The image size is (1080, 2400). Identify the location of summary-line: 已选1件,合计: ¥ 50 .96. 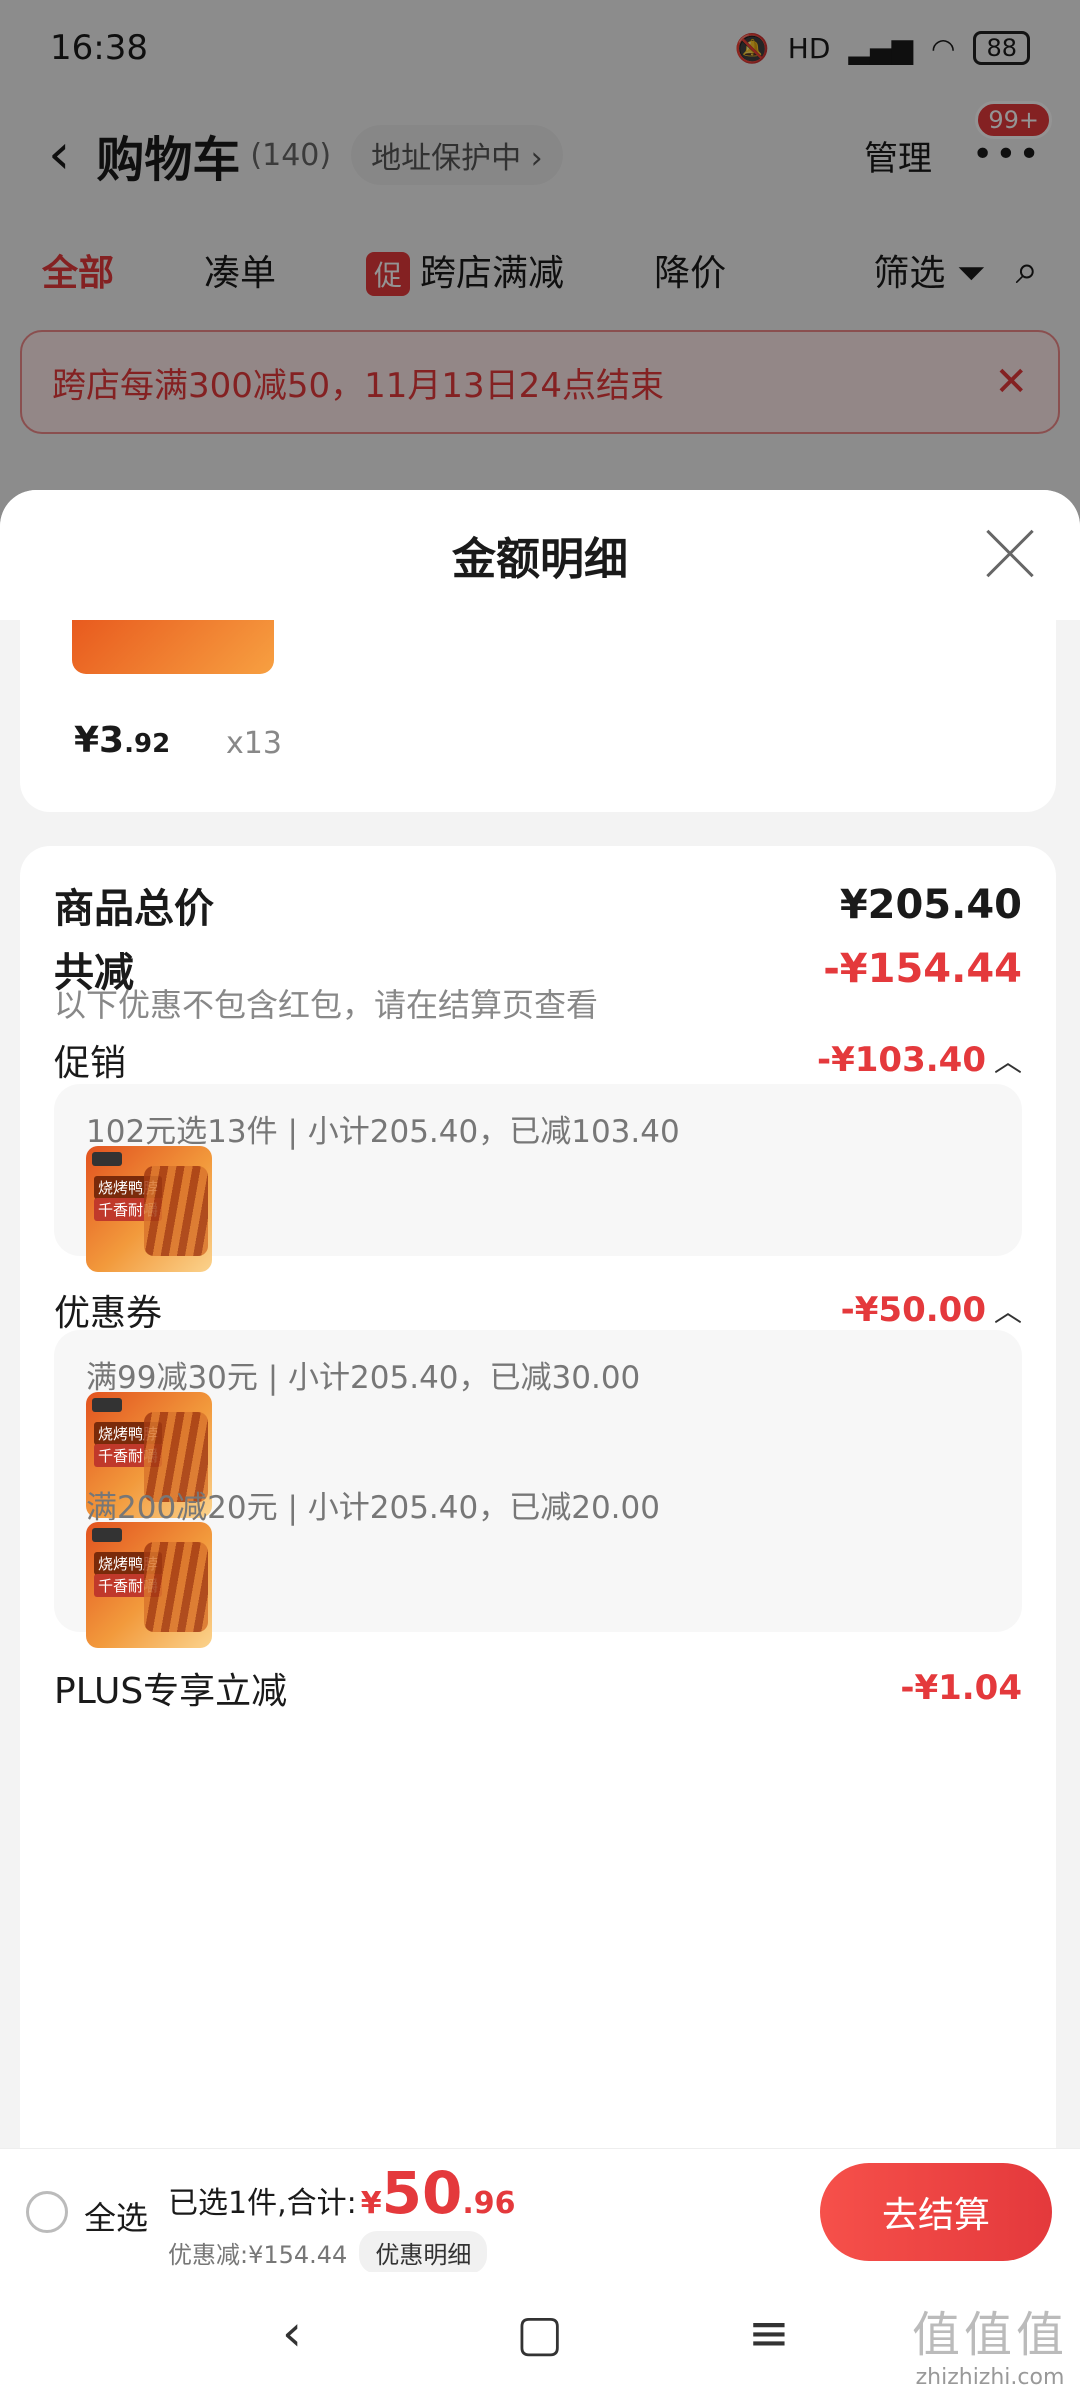
(341, 2193).